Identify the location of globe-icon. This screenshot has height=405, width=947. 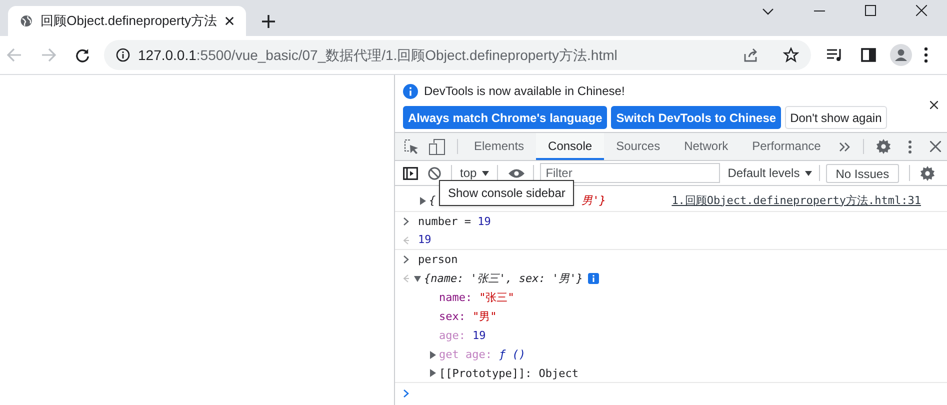
(26, 21).